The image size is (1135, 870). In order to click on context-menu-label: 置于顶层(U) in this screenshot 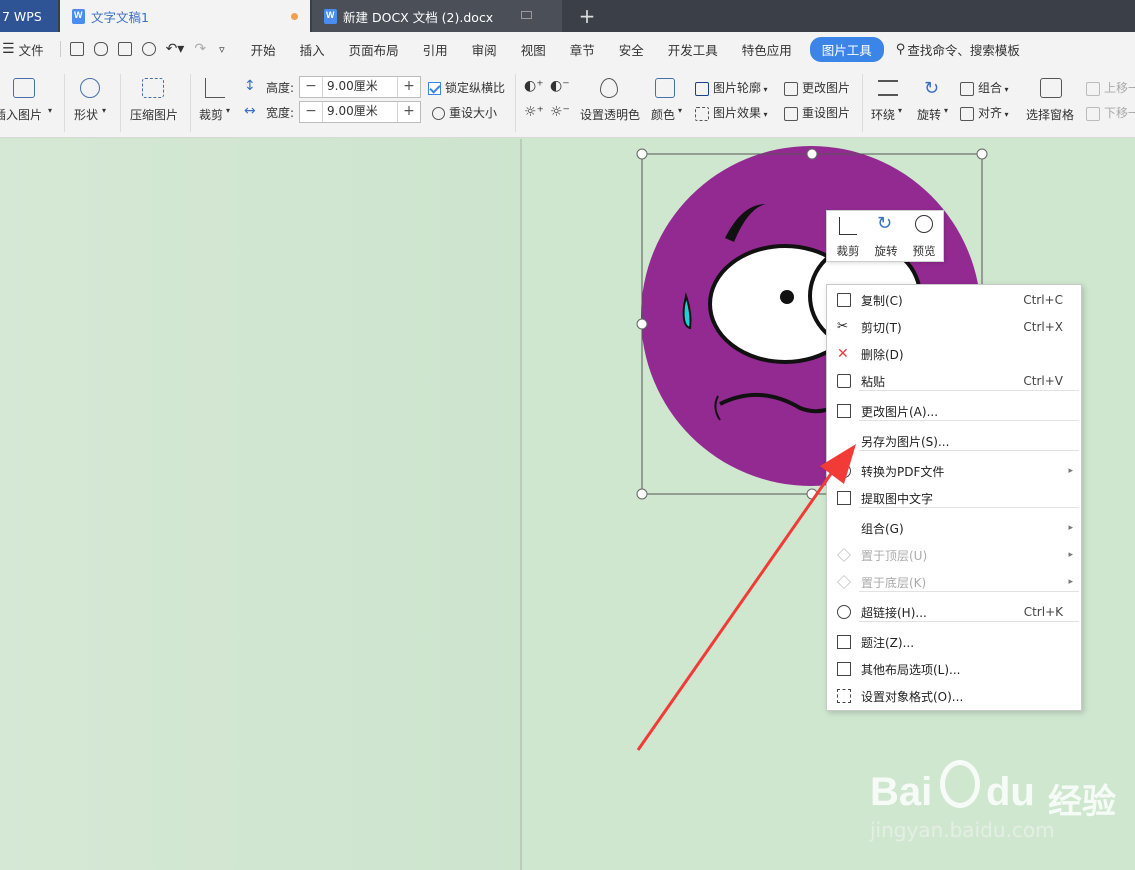, I will do `click(894, 555)`.